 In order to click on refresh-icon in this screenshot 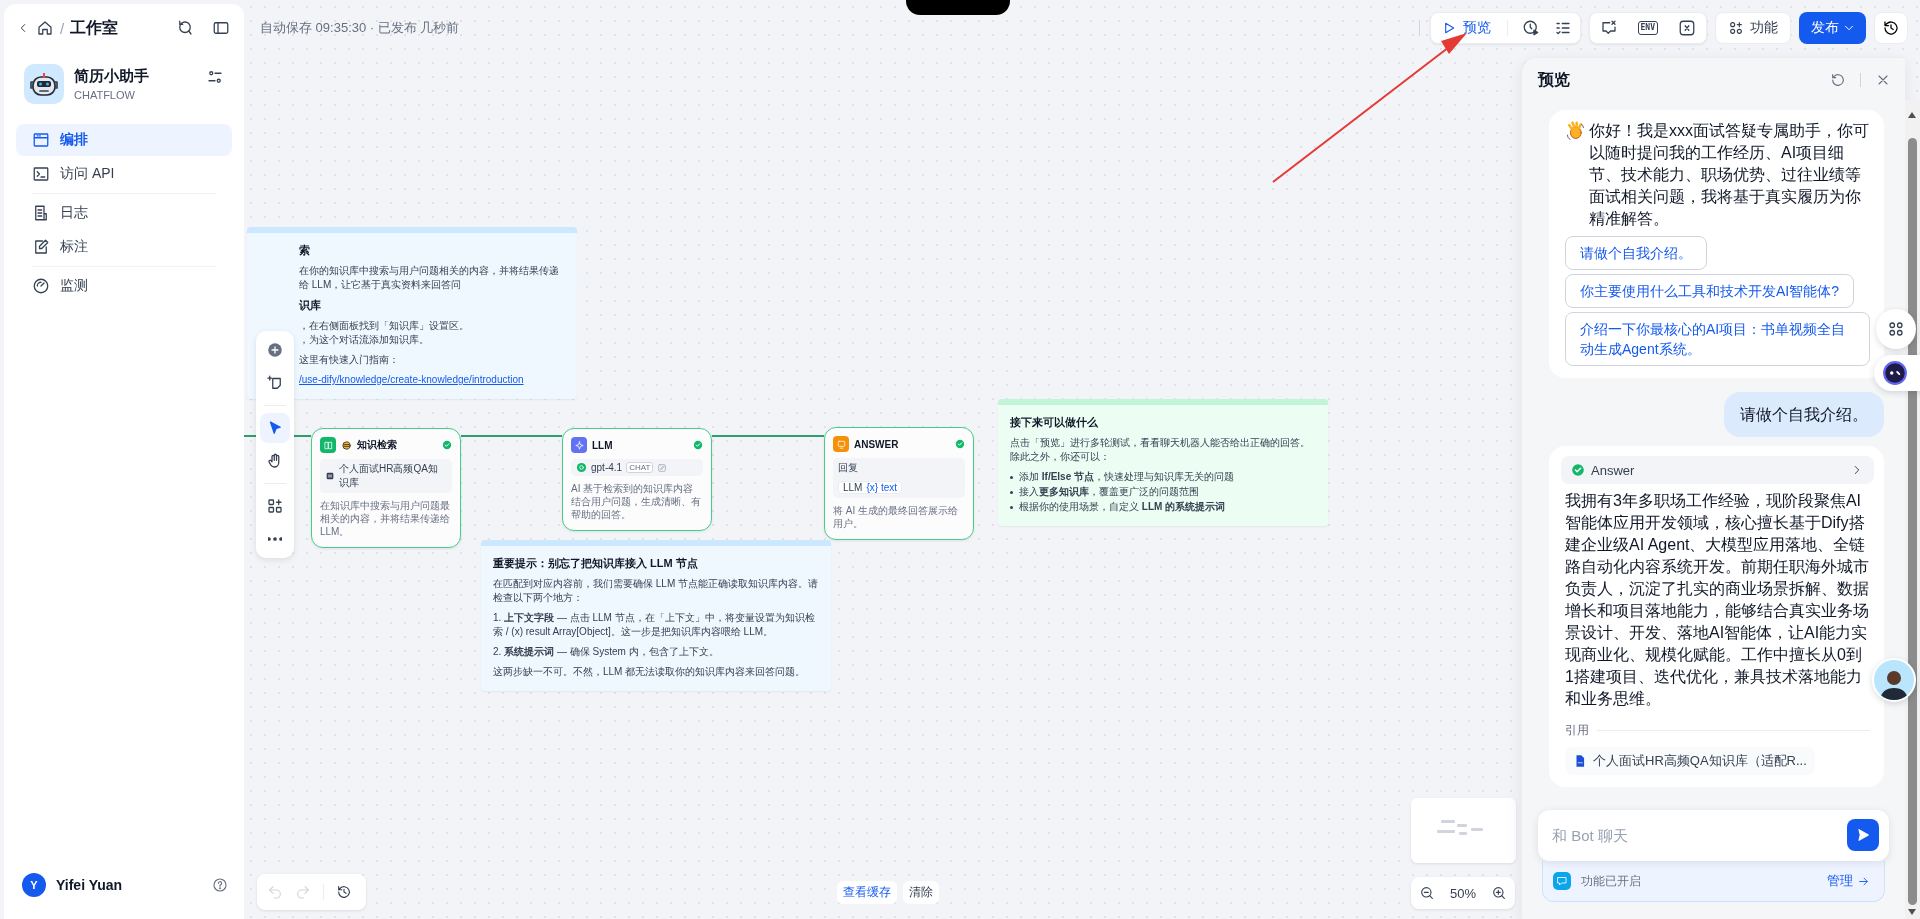, I will do `click(1838, 80)`.